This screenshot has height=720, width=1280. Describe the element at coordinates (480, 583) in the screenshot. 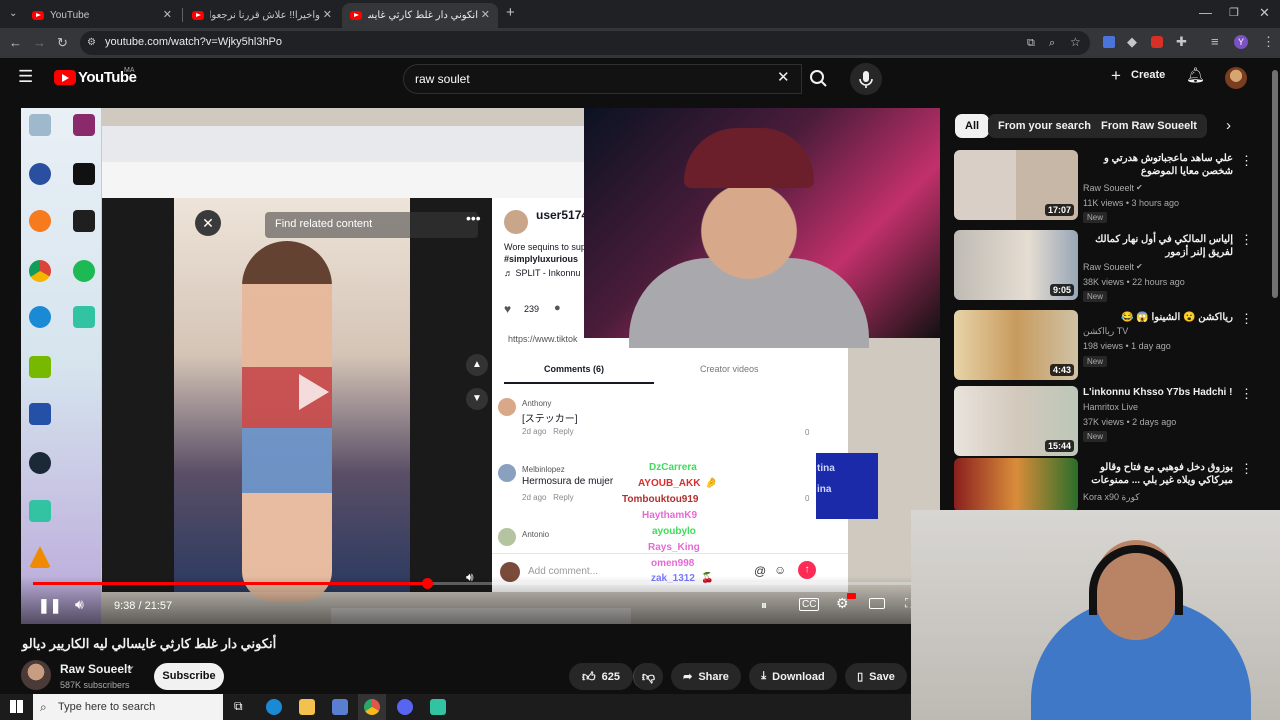

I see `progress-bar` at that location.